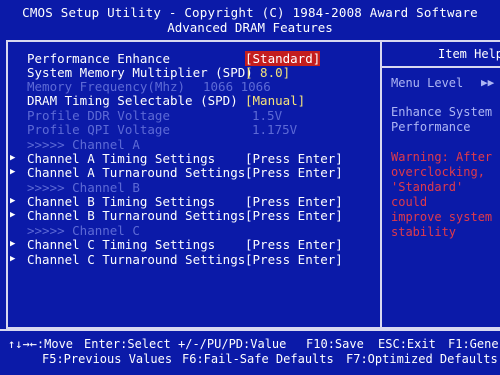 Image resolution: width=500 pixels, height=375 pixels. What do you see at coordinates (22, 344) in the screenshot?
I see `key-move: ↑↓→←` at bounding box center [22, 344].